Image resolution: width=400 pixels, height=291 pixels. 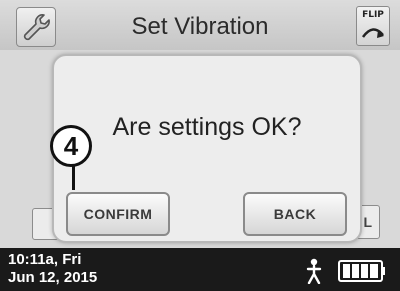 What do you see at coordinates (361, 271) in the screenshot?
I see `battery-full-icon` at bounding box center [361, 271].